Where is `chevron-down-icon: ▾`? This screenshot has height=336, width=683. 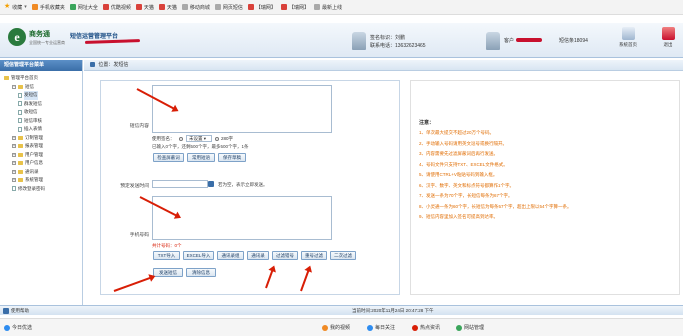 chevron-down-icon: ▾ is located at coordinates (25, 7).